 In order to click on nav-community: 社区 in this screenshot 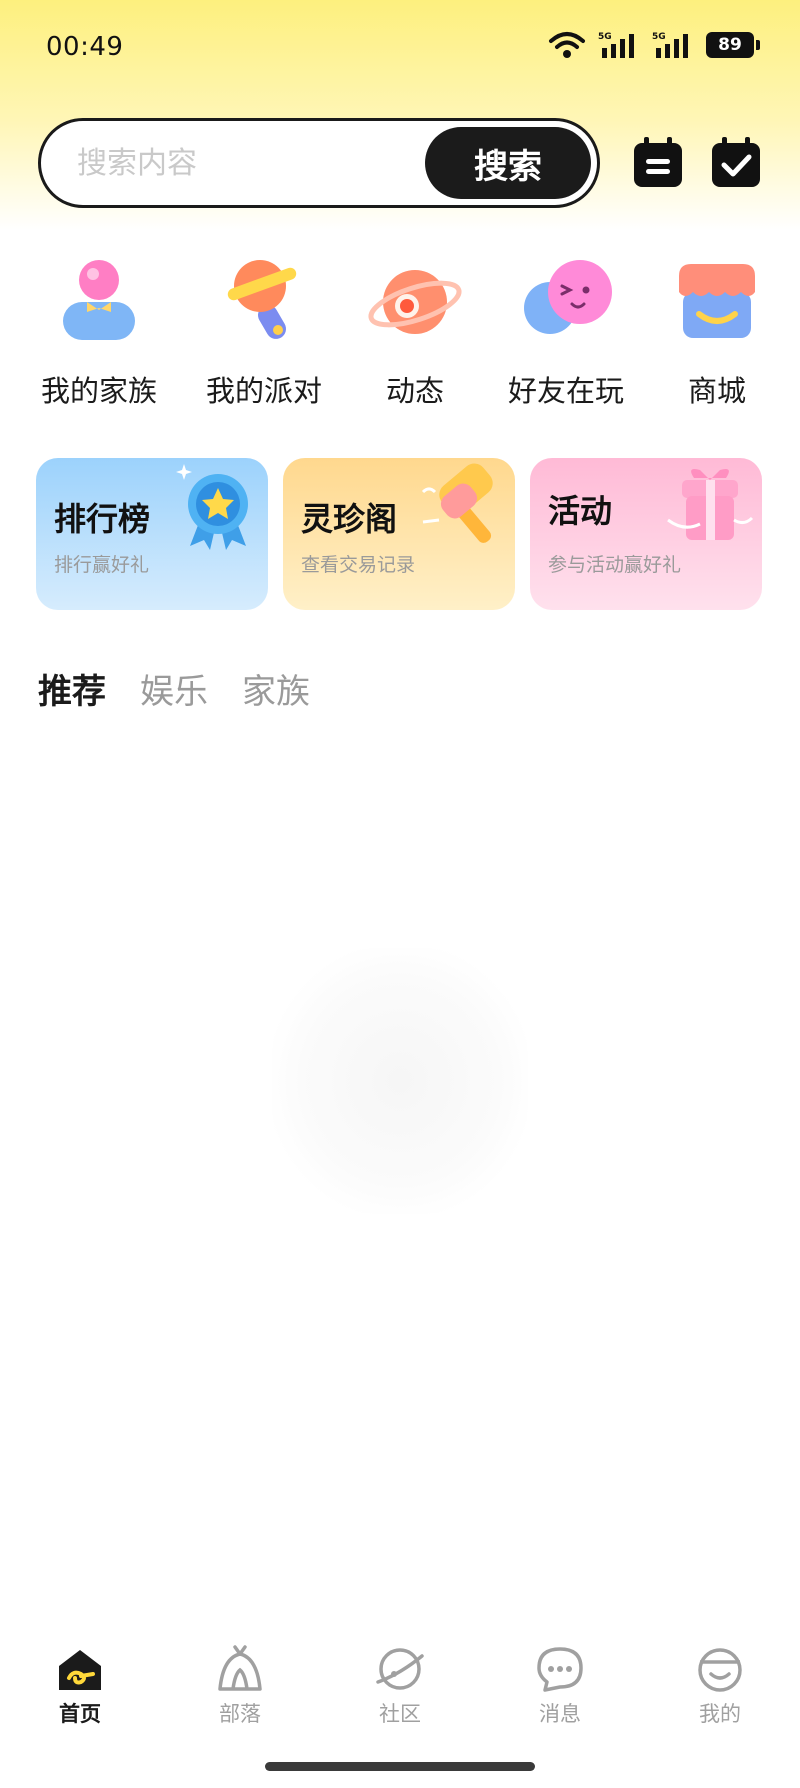, I will do `click(400, 1686)`.